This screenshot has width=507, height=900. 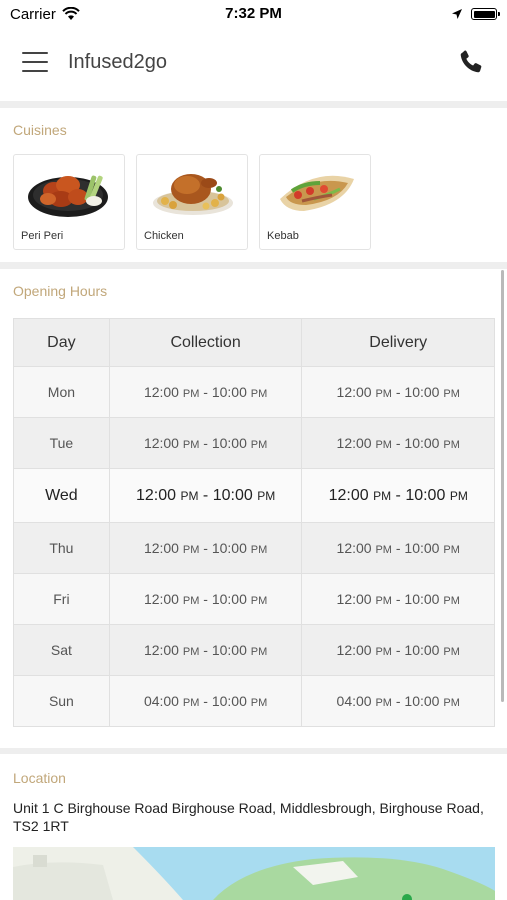 I want to click on cuisine-card-peri-peri: Peri Peri, so click(x=69, y=202).